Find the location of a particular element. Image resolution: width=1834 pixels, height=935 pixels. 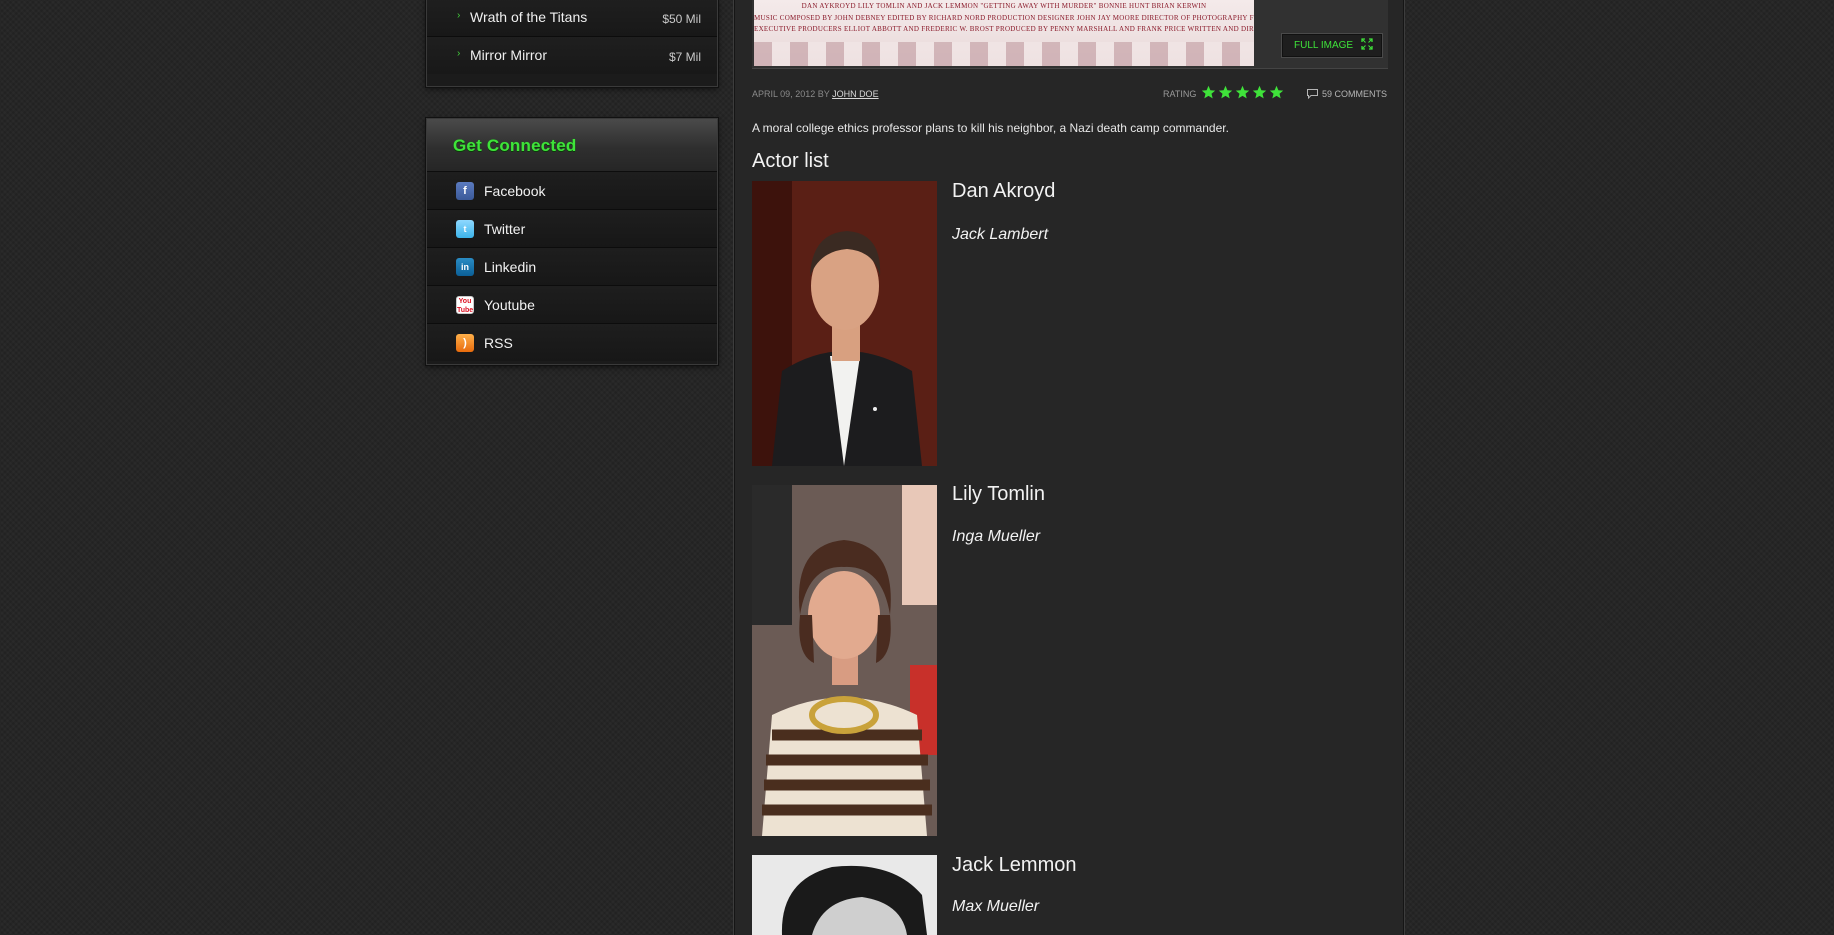

box-office-gross: $50 Mil is located at coordinates (681, 19).